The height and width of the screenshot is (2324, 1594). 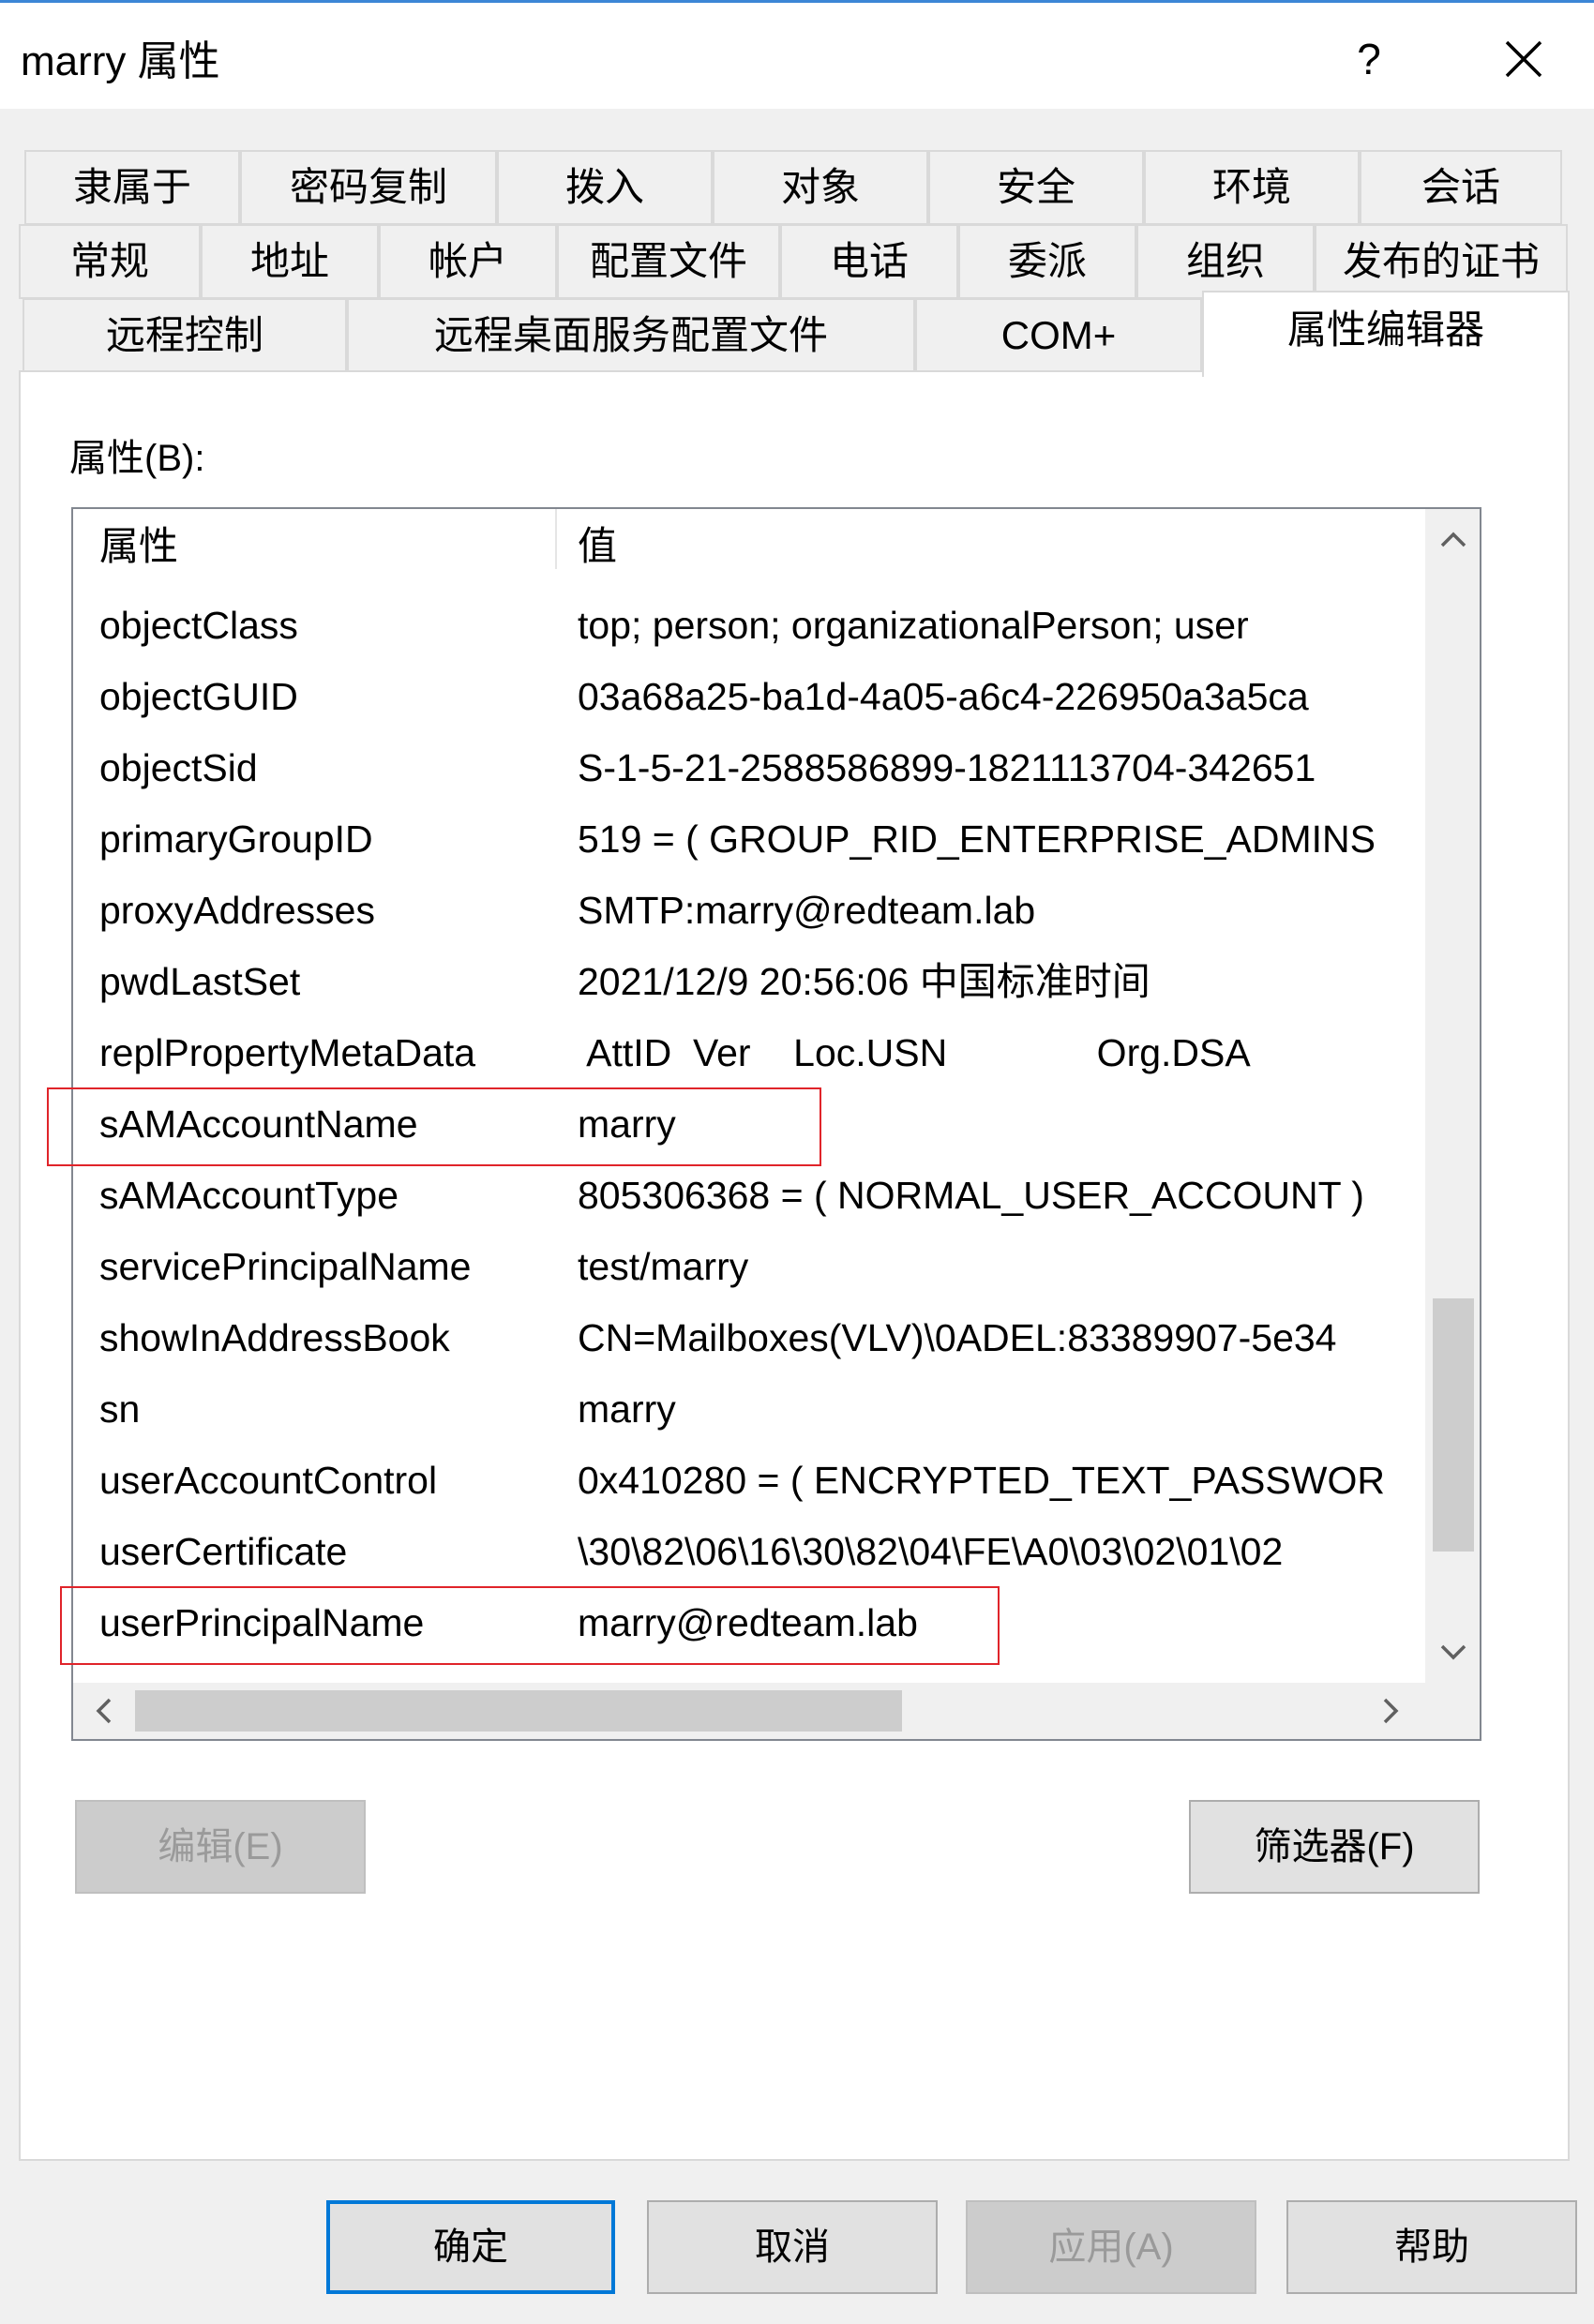 I want to click on horizontal-scrollbar, so click(x=749, y=1711).